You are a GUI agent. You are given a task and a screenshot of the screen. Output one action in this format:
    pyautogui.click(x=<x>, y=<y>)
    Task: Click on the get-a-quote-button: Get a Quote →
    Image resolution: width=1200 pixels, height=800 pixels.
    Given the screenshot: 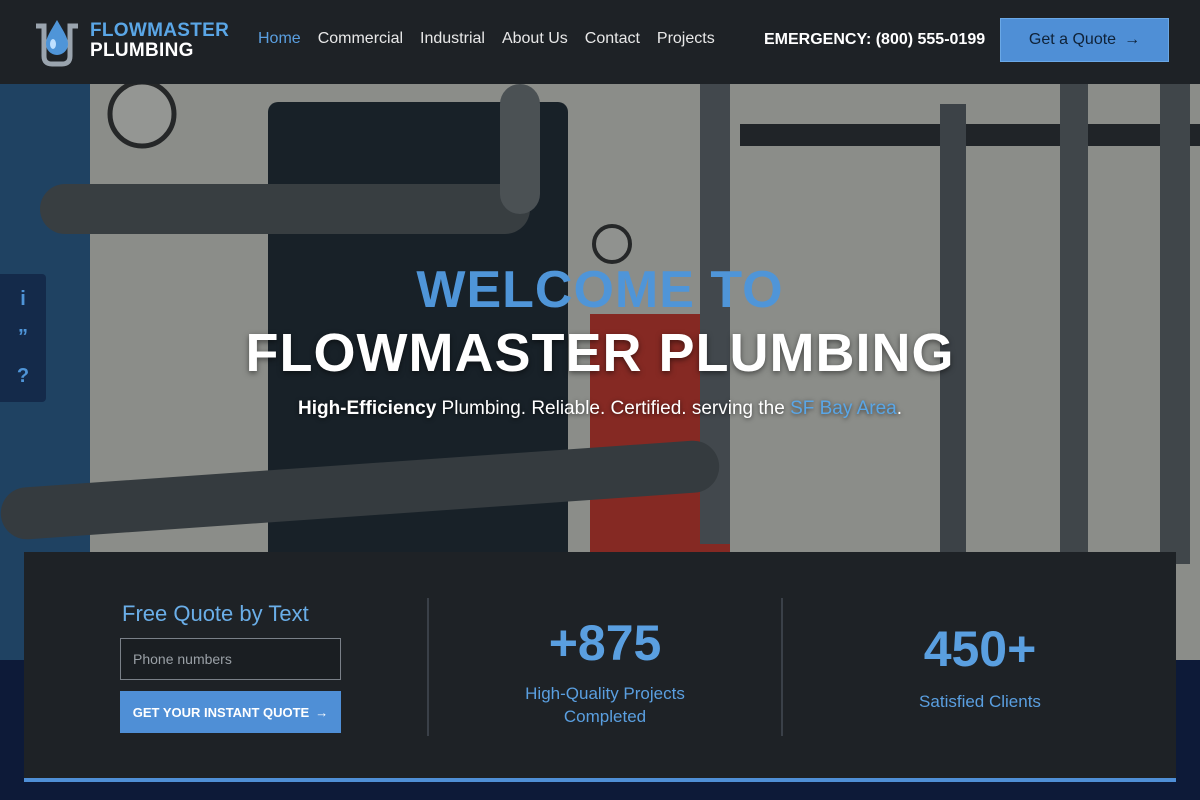 What is the action you would take?
    pyautogui.click(x=1084, y=40)
    